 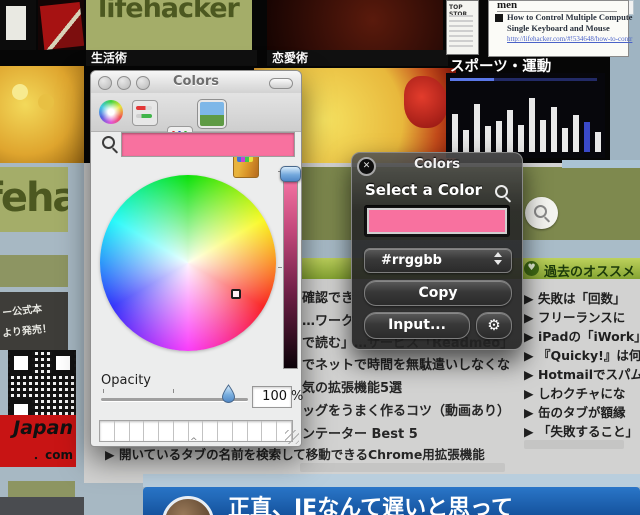 What do you see at coordinates (406, 409) in the screenshot?
I see `list-item: ッグをうまく作るコツ（動画あり）` at bounding box center [406, 409].